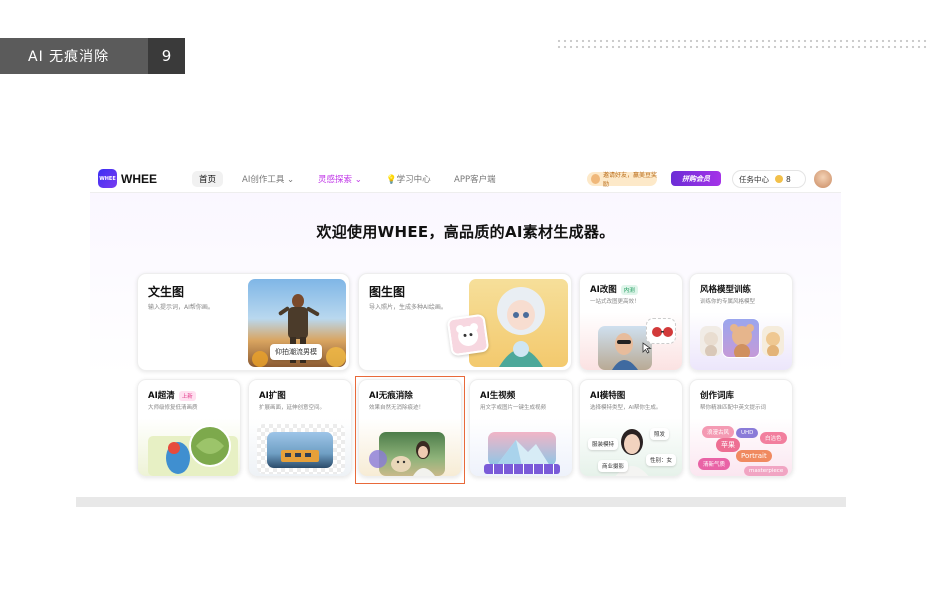  I want to click on prompt-chip: masterpiece, so click(766, 471).